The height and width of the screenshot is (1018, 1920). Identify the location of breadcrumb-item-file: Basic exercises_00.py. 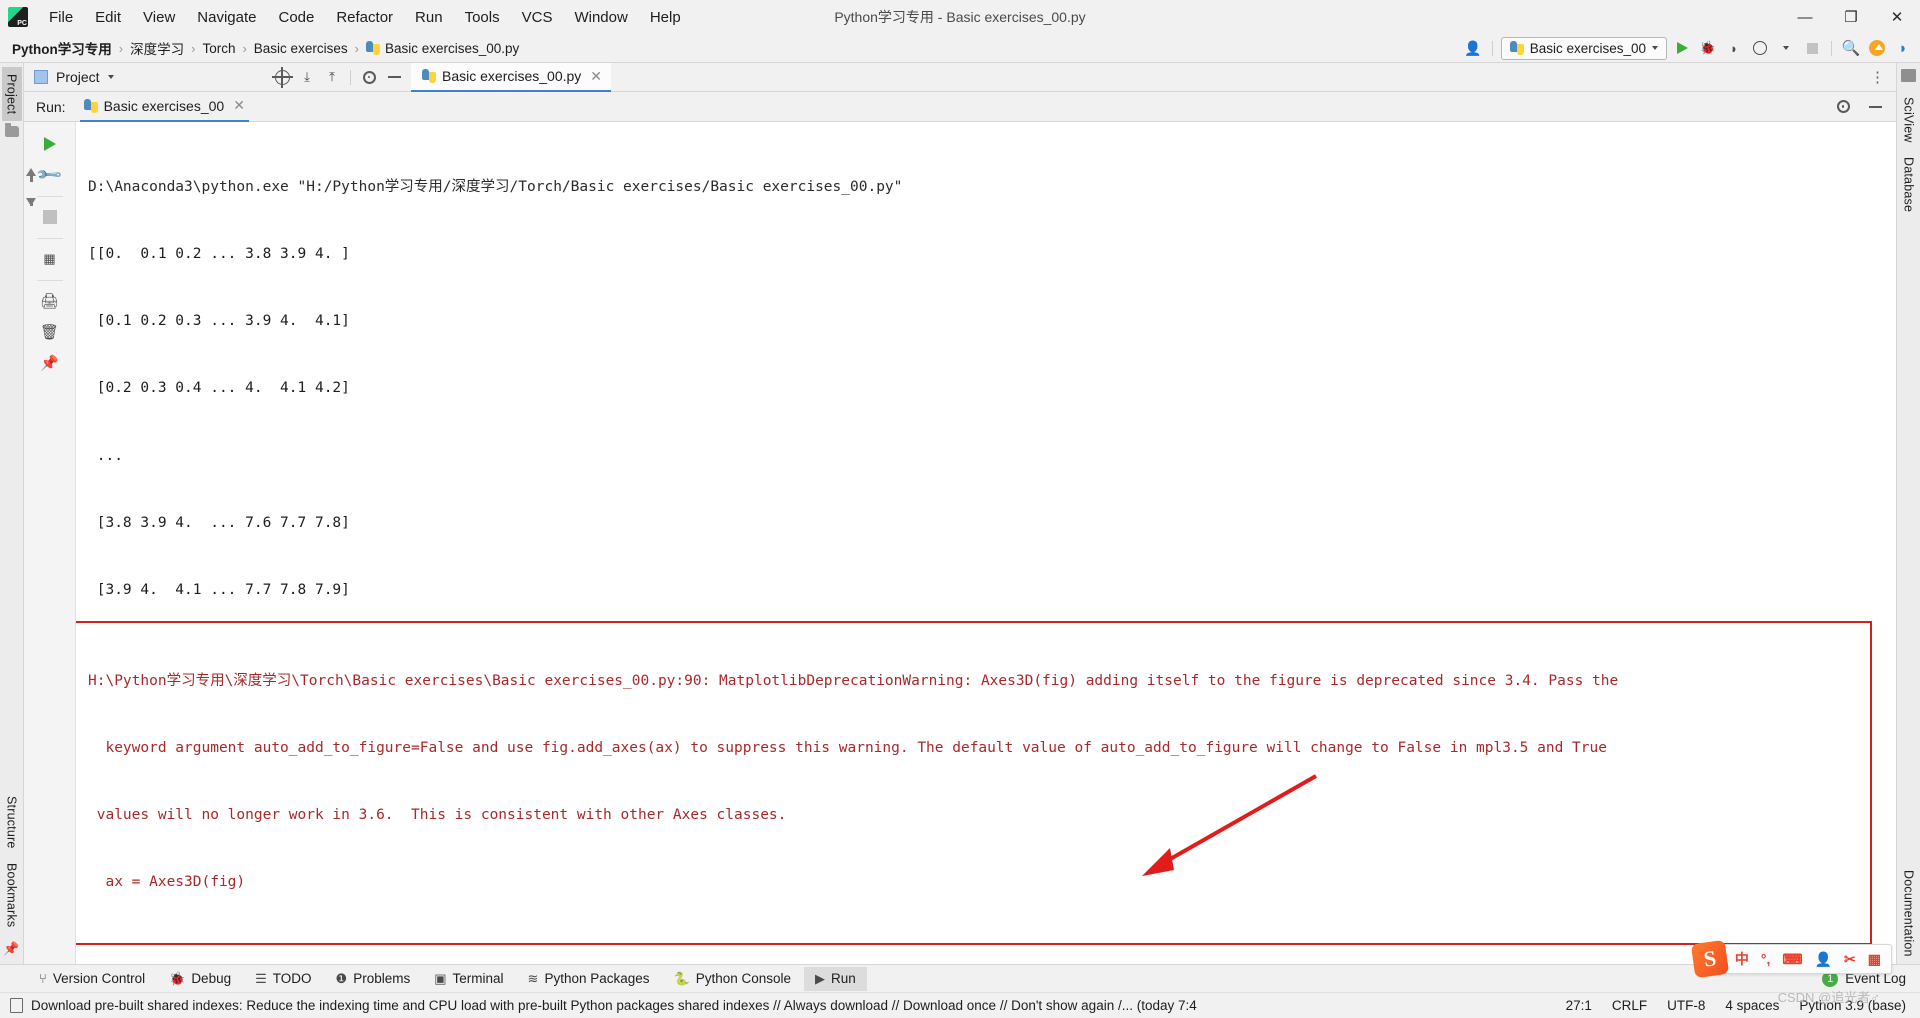
(442, 48).